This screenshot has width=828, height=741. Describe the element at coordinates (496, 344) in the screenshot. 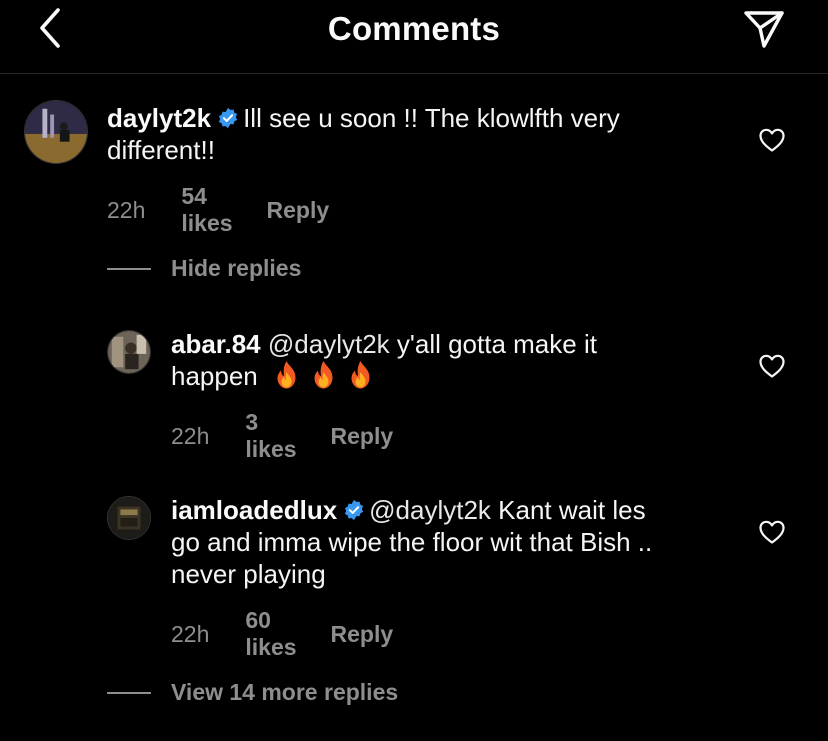

I see `reply-text: y'all gotta make it` at that location.